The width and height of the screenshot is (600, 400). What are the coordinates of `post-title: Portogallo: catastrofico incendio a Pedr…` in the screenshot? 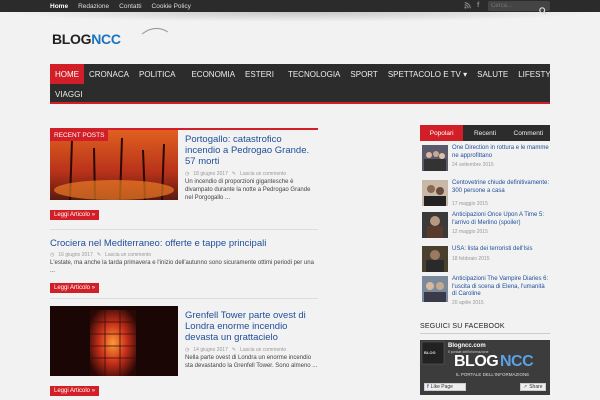 It's located at (251, 150).